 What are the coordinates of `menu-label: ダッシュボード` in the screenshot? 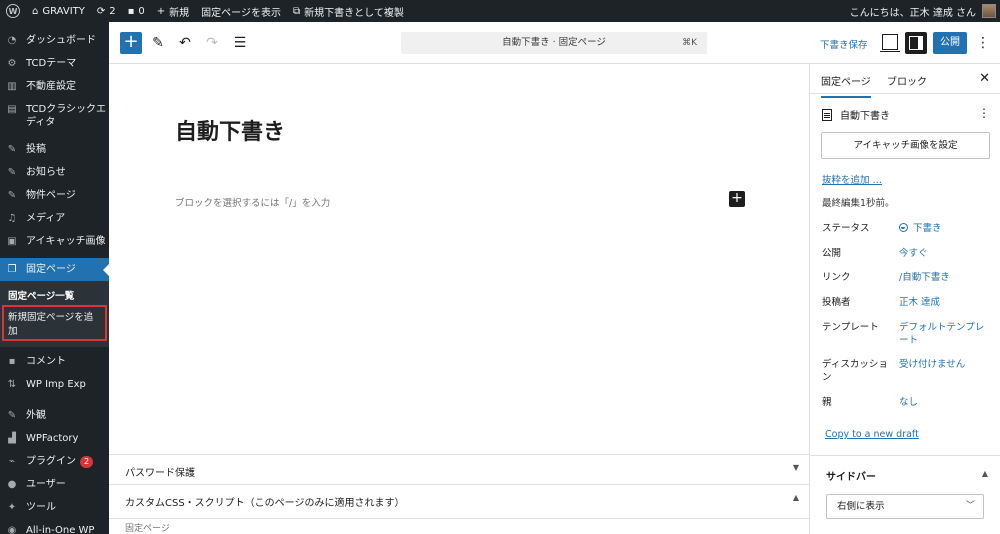 It's located at (61, 40).